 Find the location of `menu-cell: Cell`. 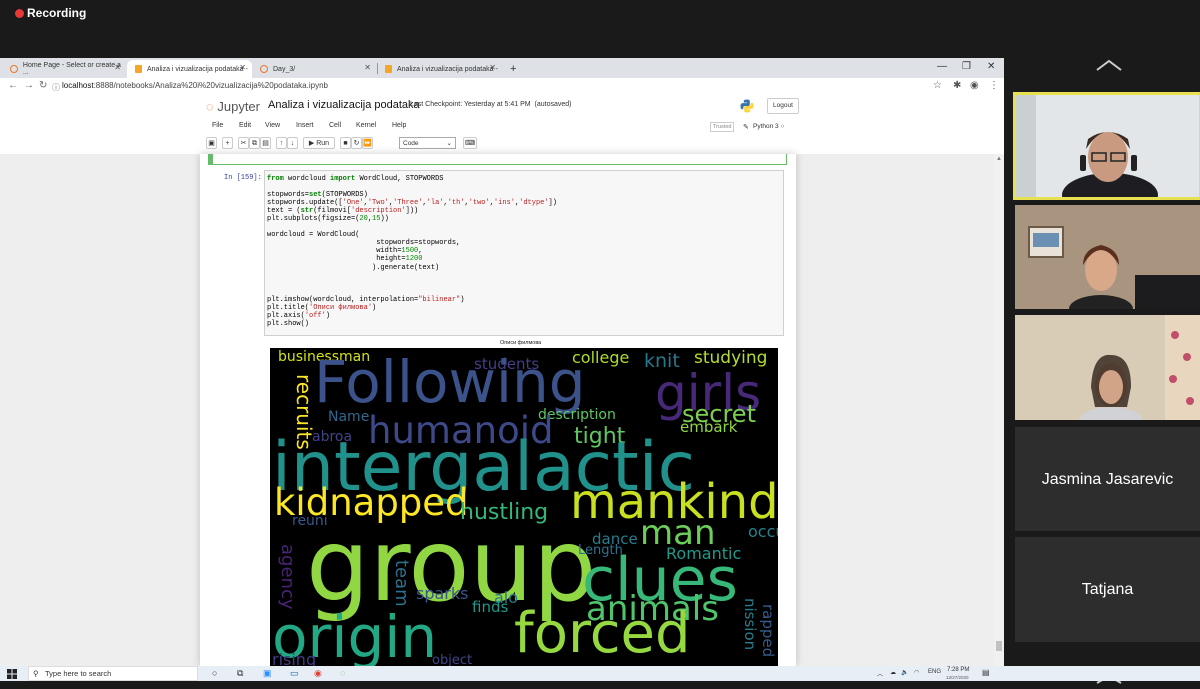

menu-cell: Cell is located at coordinates (335, 125).